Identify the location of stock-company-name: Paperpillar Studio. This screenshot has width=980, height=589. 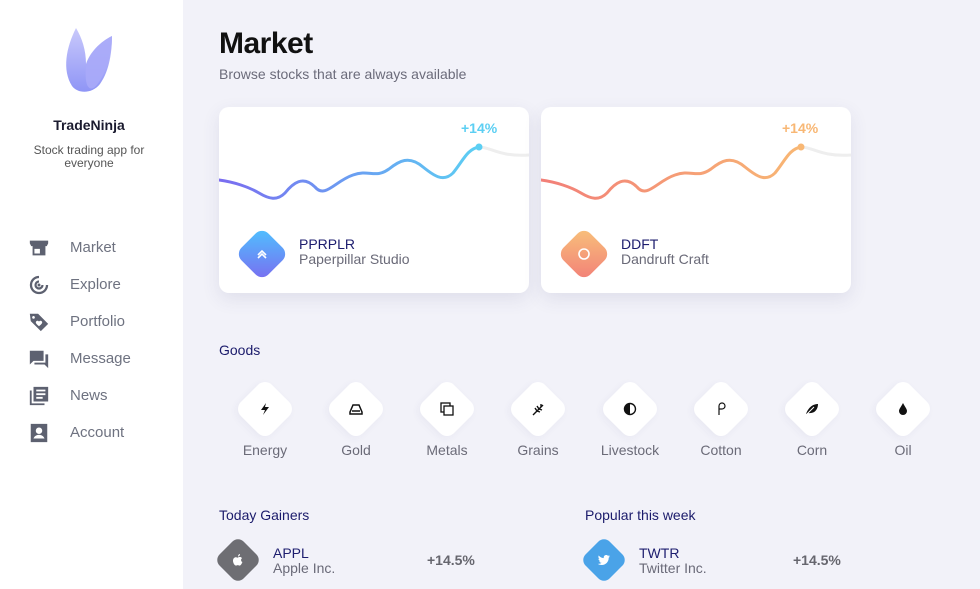
(354, 259).